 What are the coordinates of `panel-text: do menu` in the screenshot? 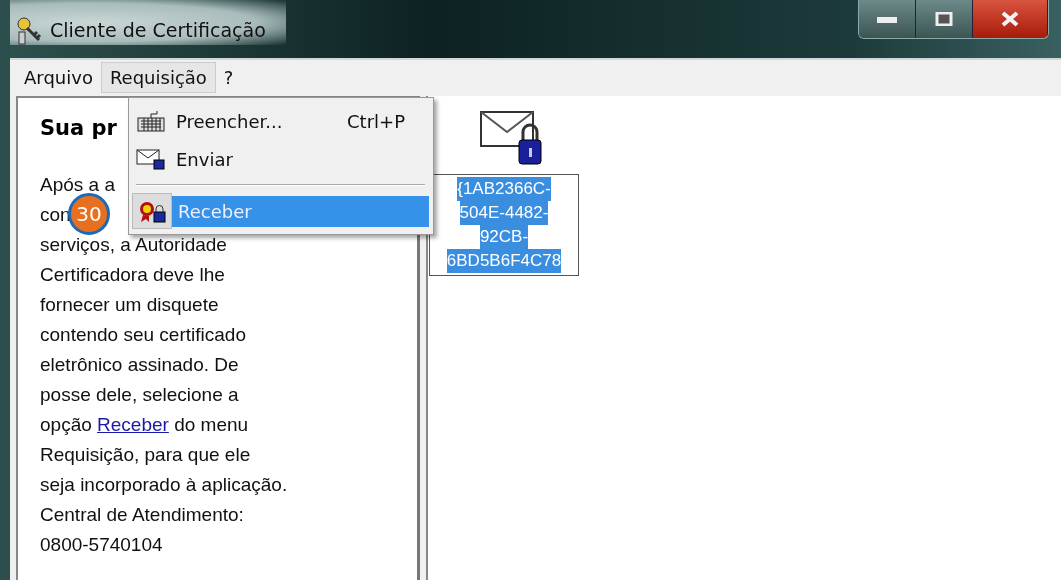 It's located at (211, 424).